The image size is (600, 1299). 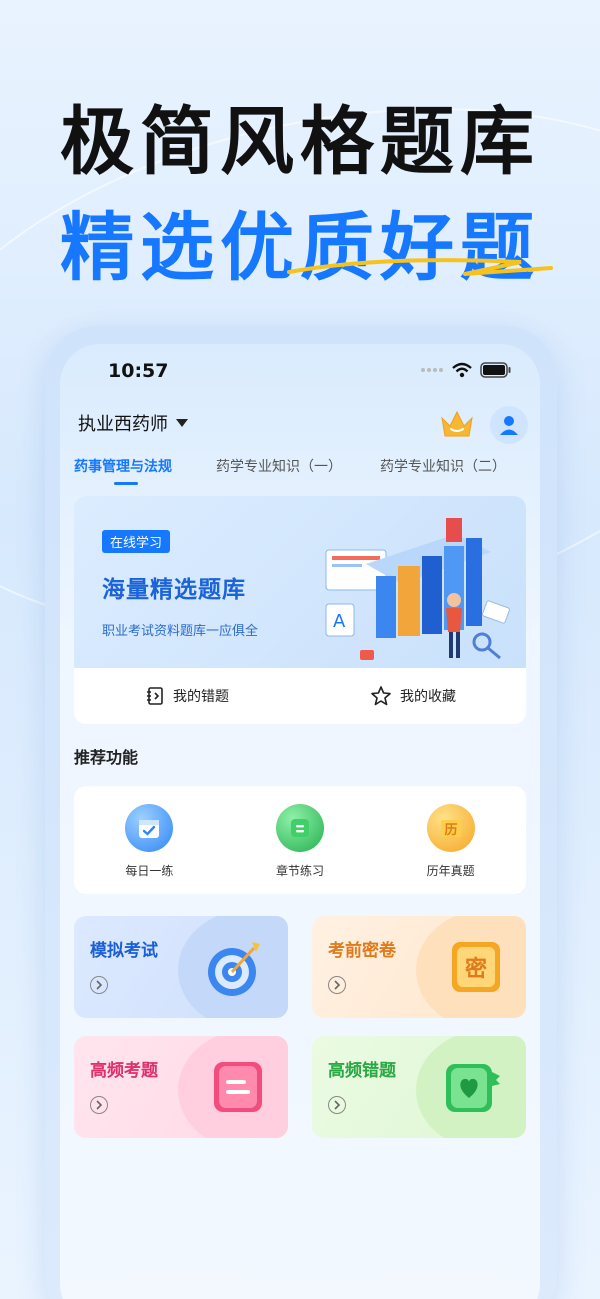 What do you see at coordinates (126, 483) in the screenshot?
I see `active-tab-indicator` at bounding box center [126, 483].